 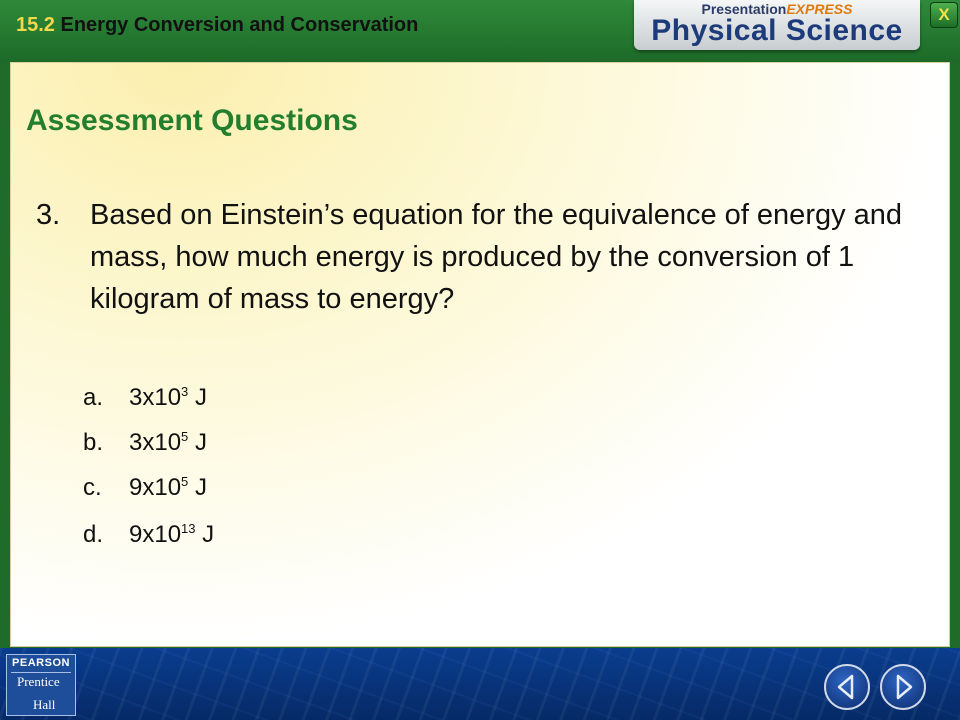 I want to click on brand-title: Physical Science, so click(x=777, y=30).